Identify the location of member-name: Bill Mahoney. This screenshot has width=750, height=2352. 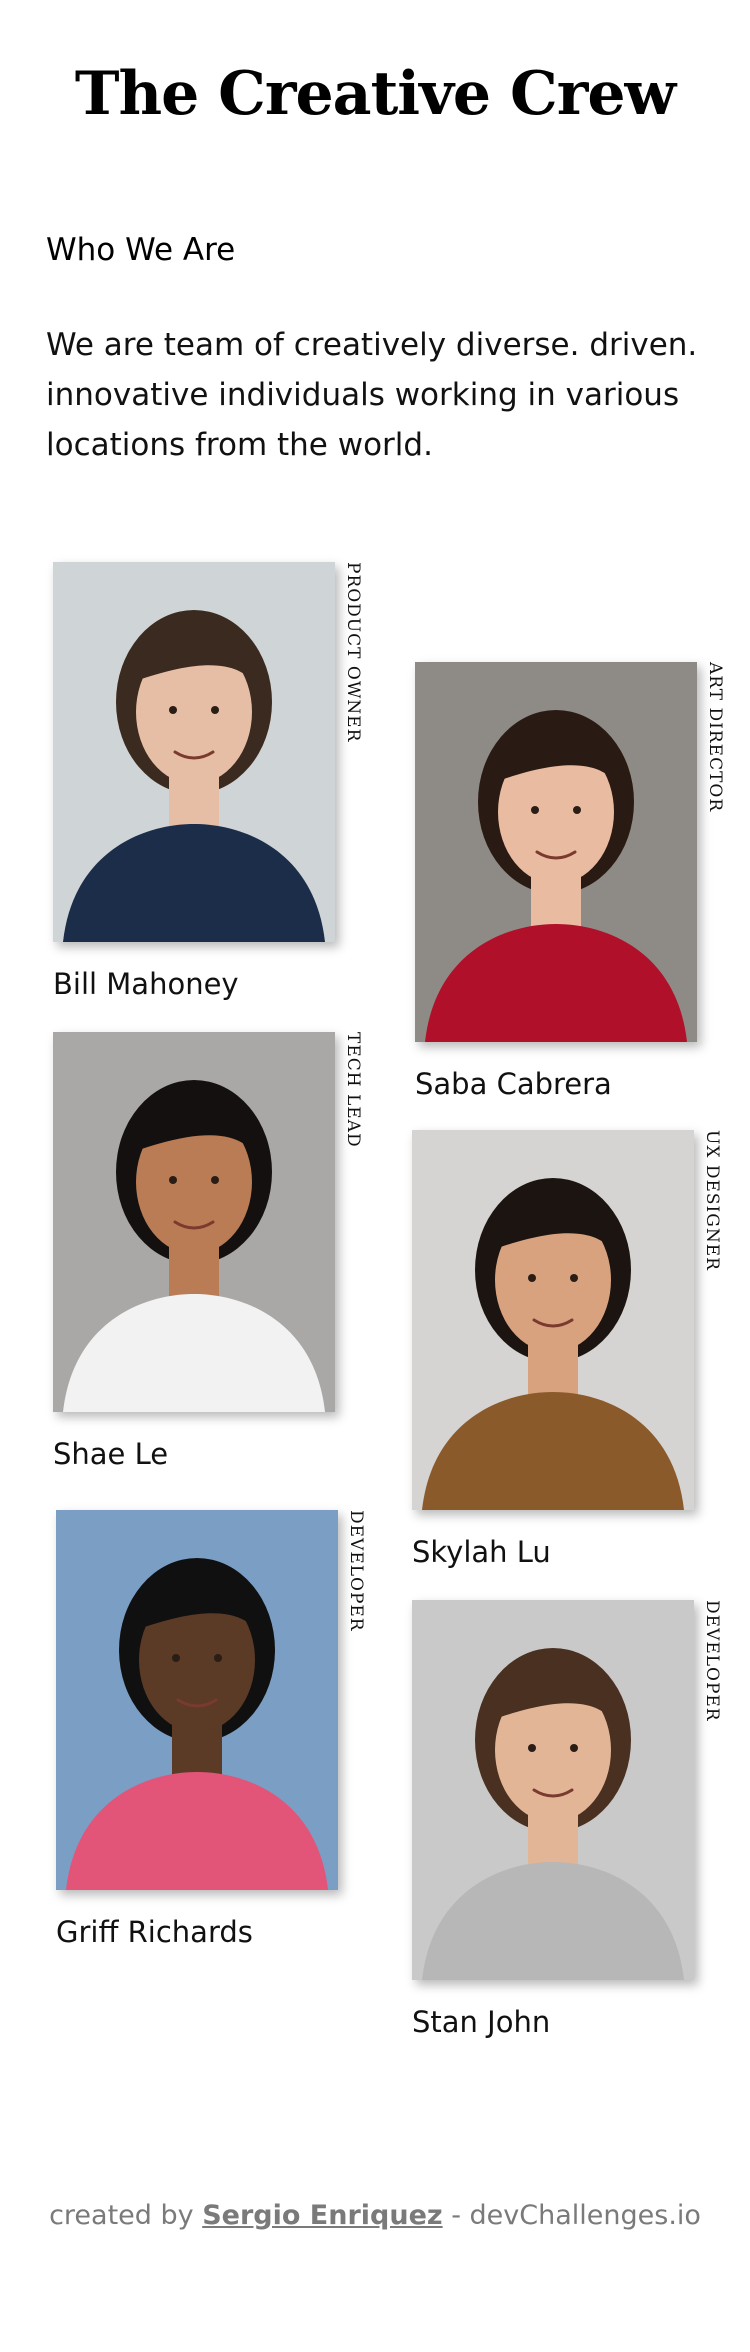
(146, 984).